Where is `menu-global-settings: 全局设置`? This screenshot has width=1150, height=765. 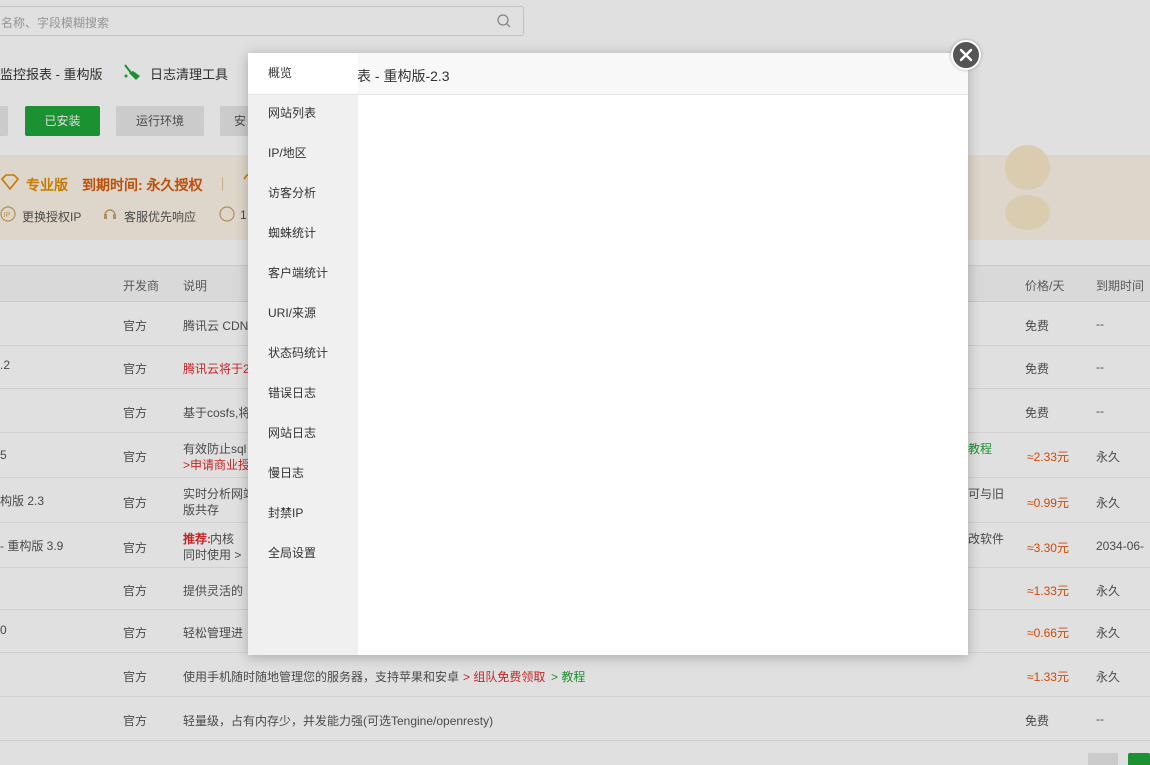 menu-global-settings: 全局设置 is located at coordinates (303, 553).